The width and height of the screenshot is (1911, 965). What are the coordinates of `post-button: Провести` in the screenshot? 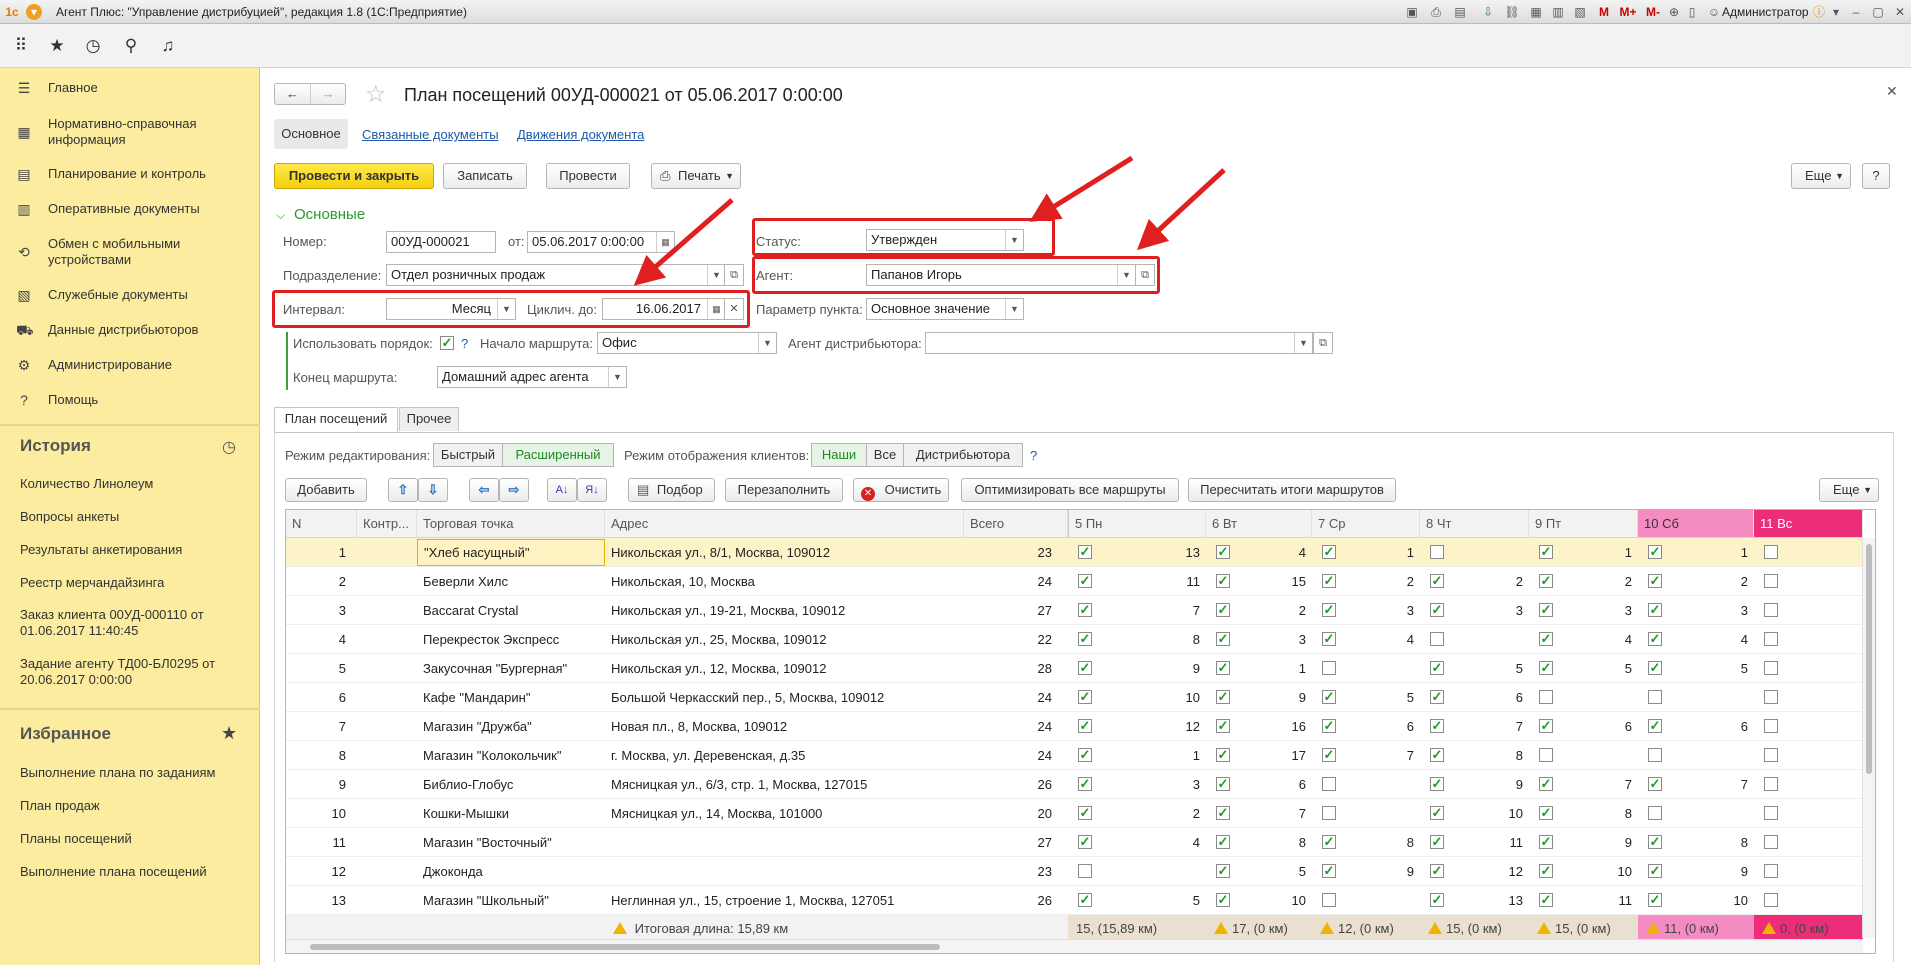 It's located at (588, 176).